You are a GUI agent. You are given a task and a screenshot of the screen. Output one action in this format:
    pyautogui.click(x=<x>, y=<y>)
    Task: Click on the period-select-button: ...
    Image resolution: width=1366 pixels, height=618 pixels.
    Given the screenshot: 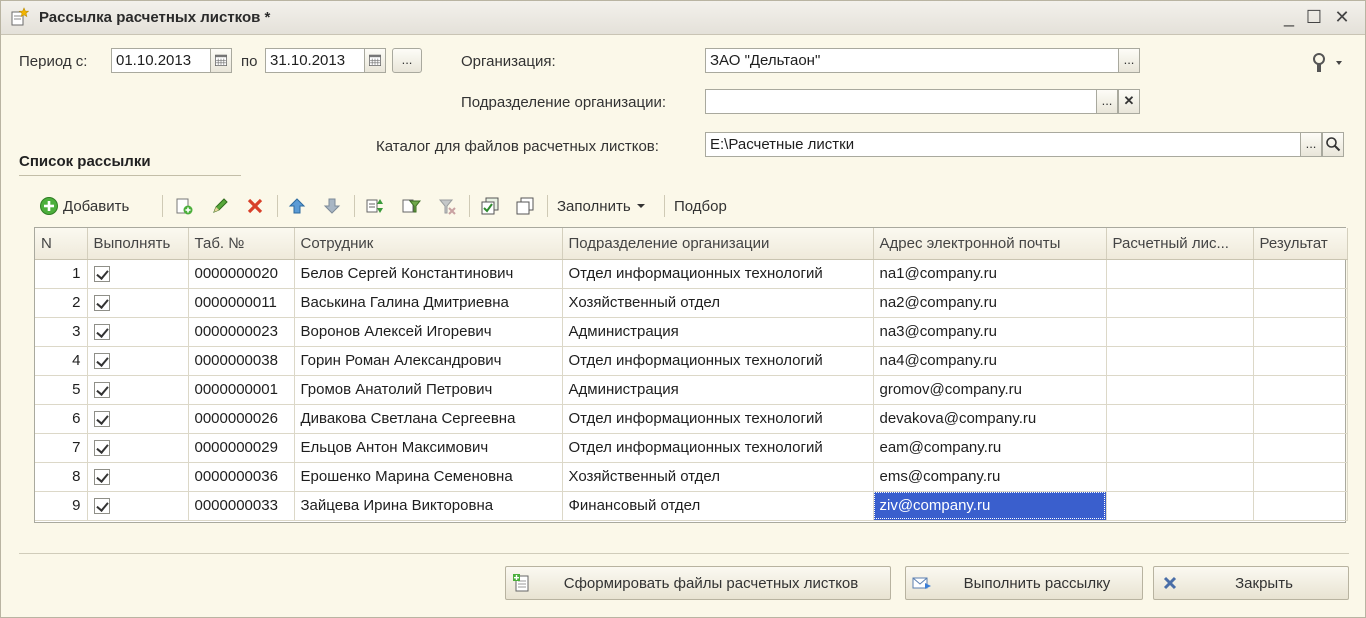 What is the action you would take?
    pyautogui.click(x=407, y=60)
    